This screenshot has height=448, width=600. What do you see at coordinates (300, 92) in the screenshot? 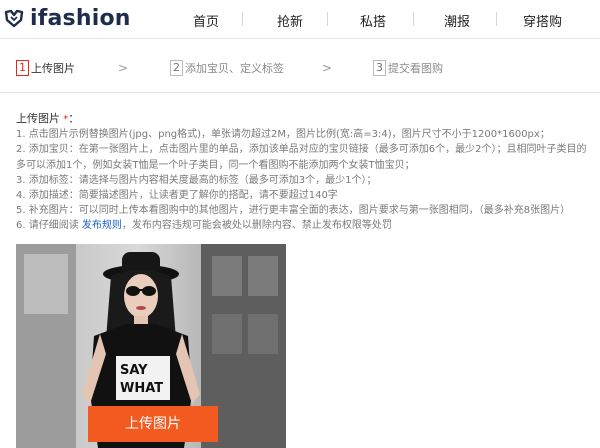
I see `steps-divider` at bounding box center [300, 92].